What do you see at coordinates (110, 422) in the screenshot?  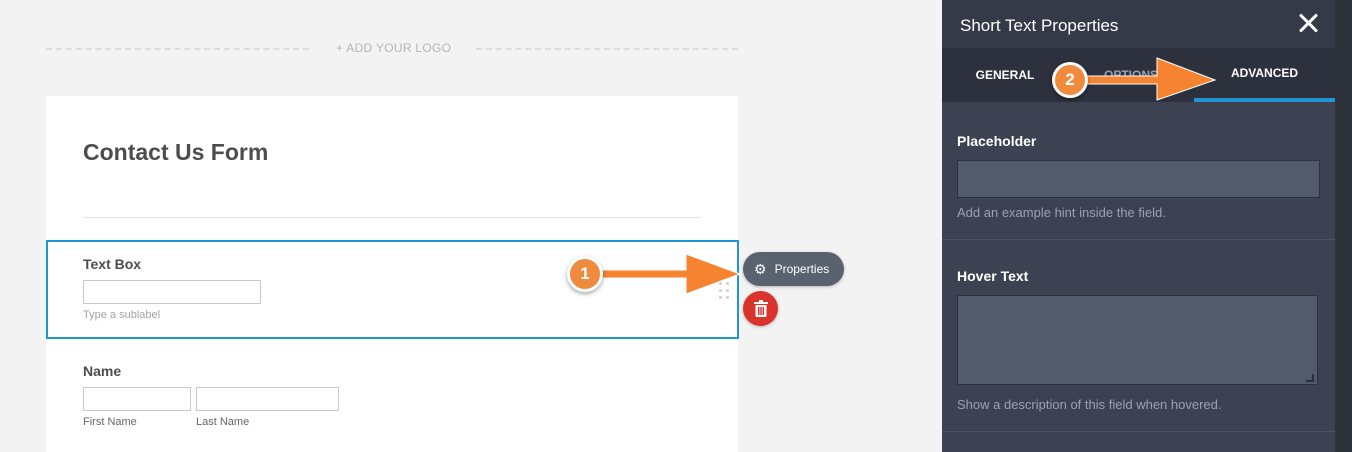 I see `first-name-sublabel: First Name` at bounding box center [110, 422].